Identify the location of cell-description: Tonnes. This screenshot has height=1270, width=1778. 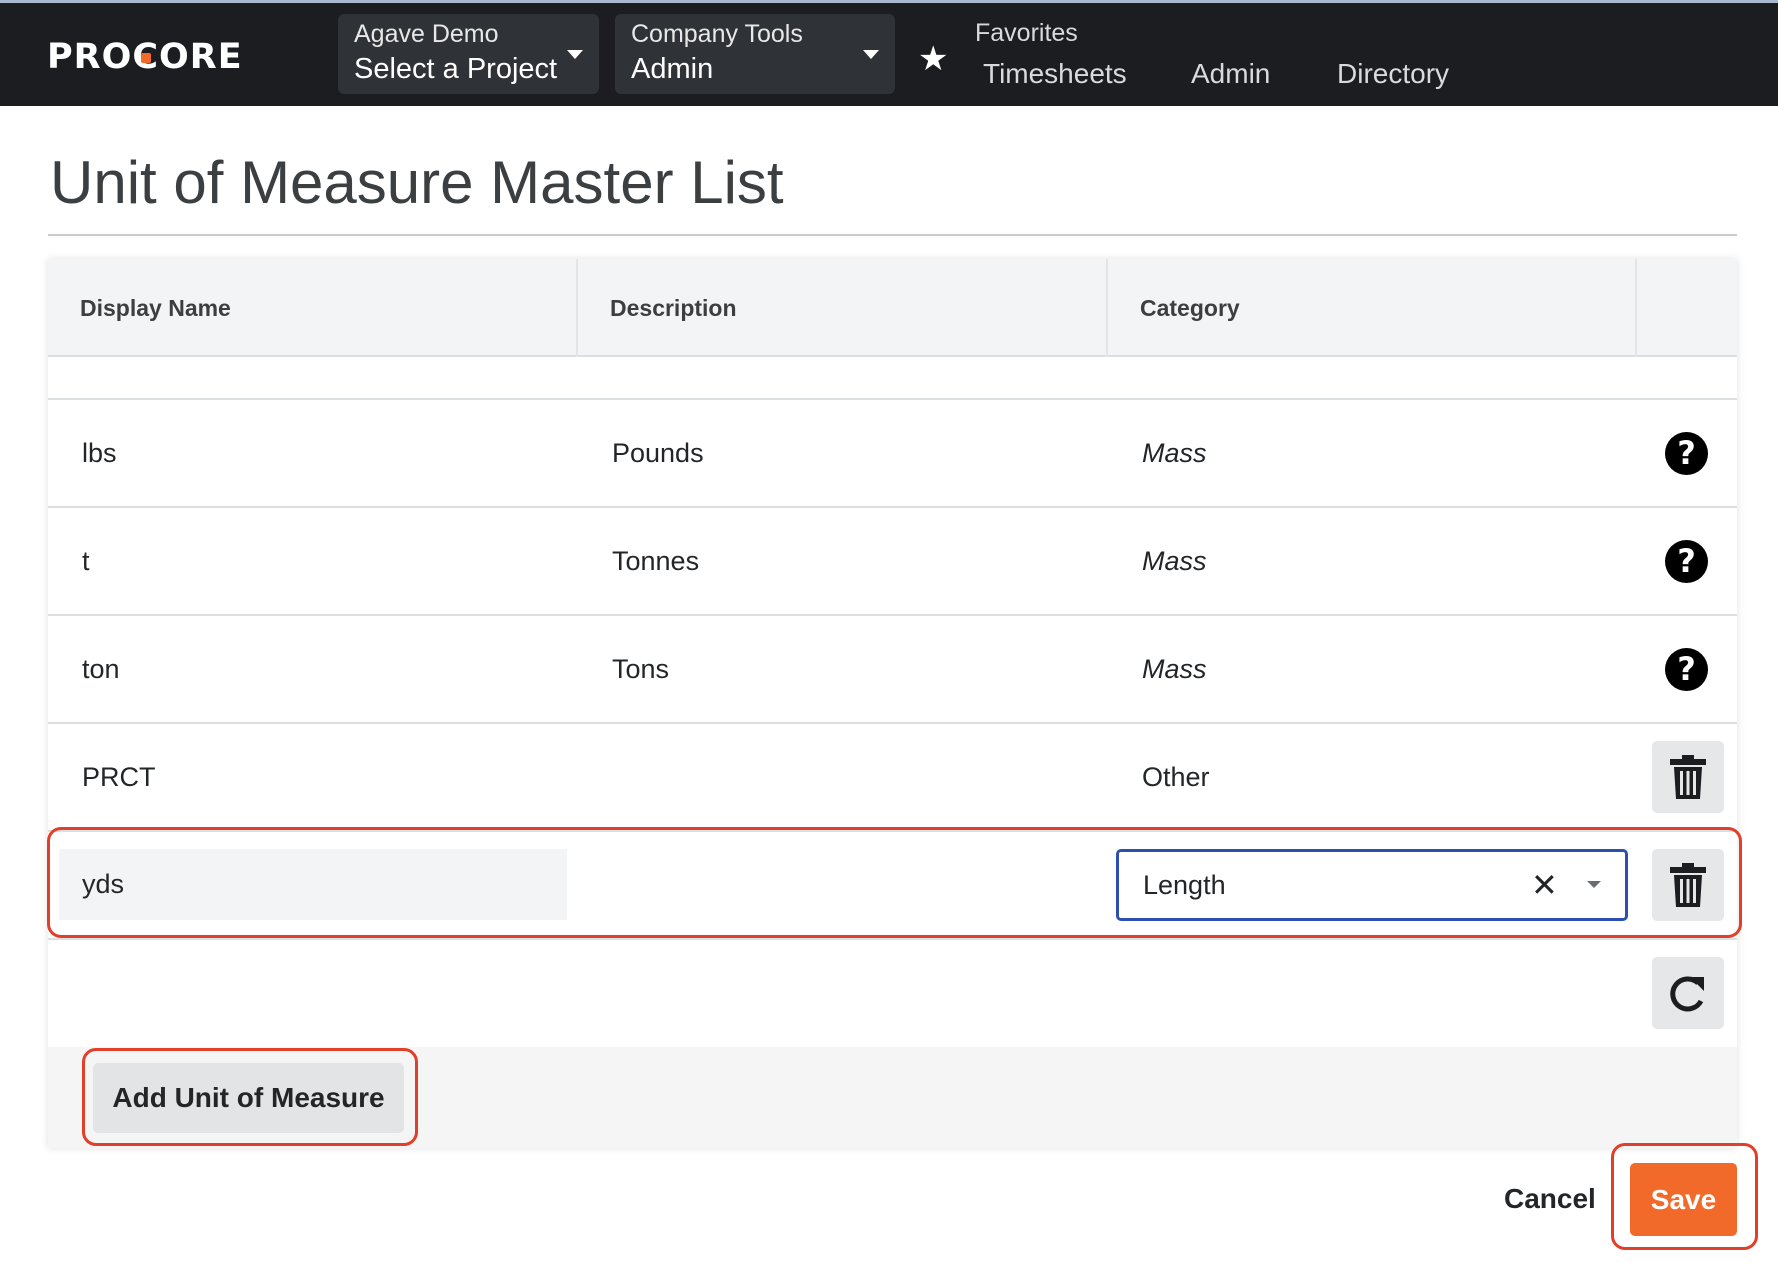
(656, 561).